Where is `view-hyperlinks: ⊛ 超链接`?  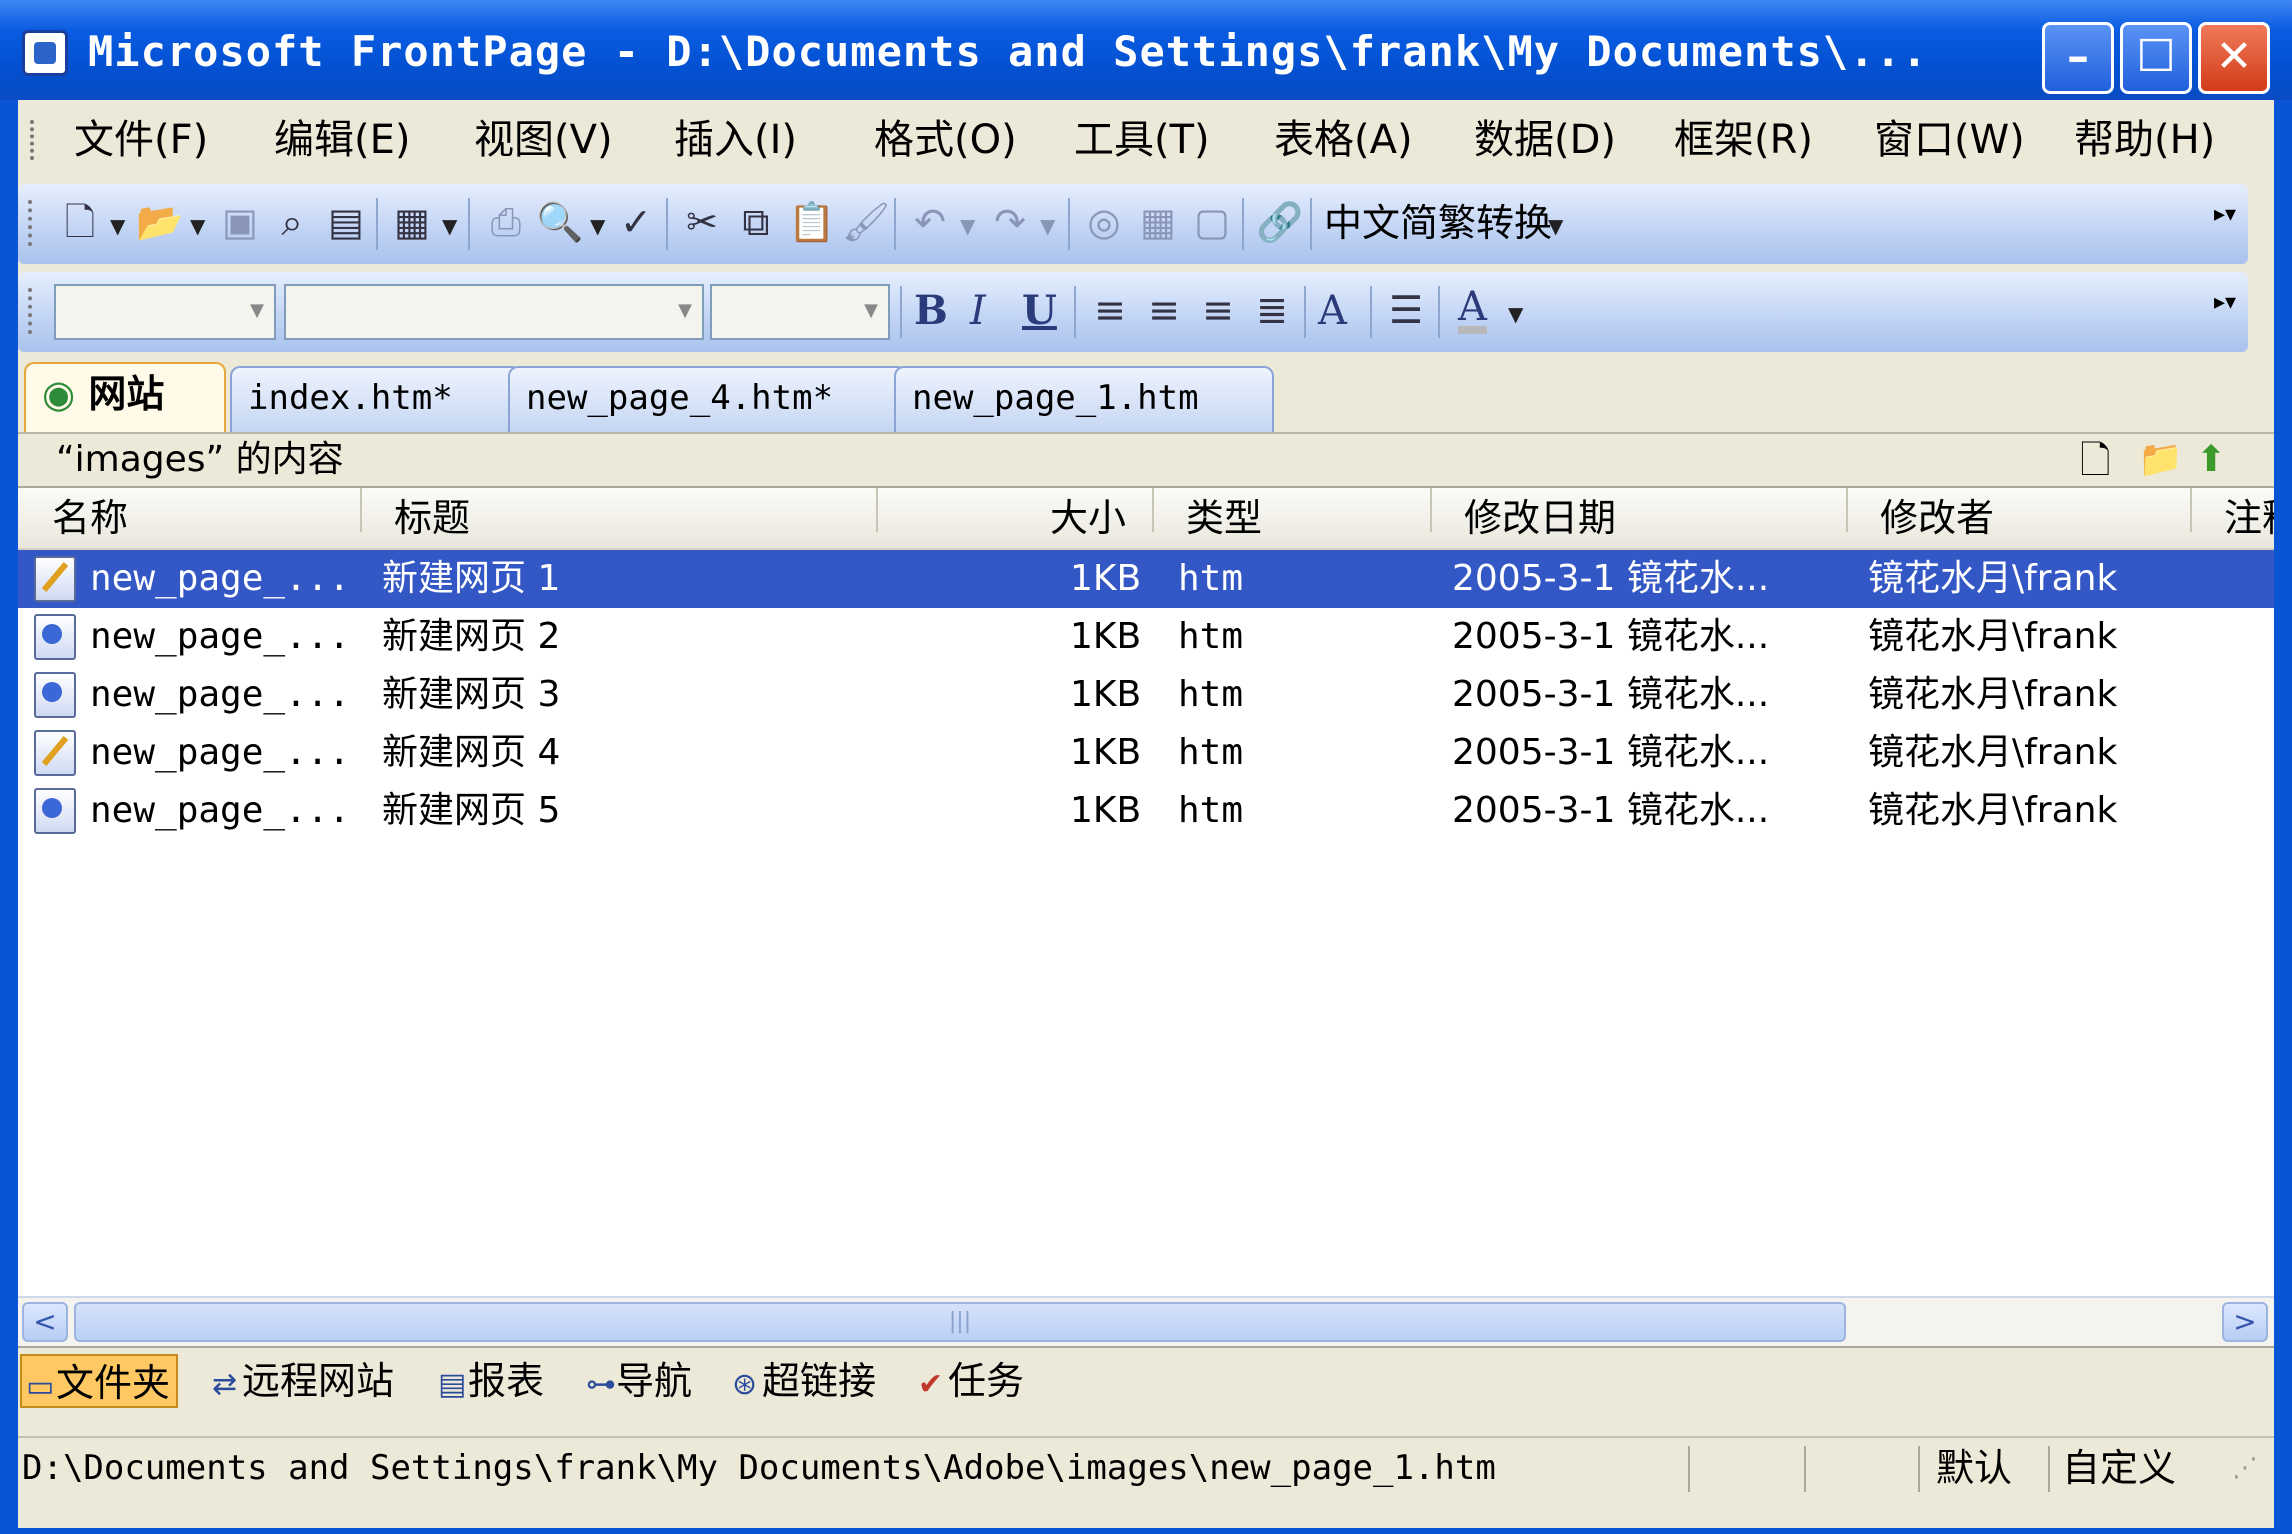
view-hyperlinks: ⊛ 超链接 is located at coordinates (805, 1381).